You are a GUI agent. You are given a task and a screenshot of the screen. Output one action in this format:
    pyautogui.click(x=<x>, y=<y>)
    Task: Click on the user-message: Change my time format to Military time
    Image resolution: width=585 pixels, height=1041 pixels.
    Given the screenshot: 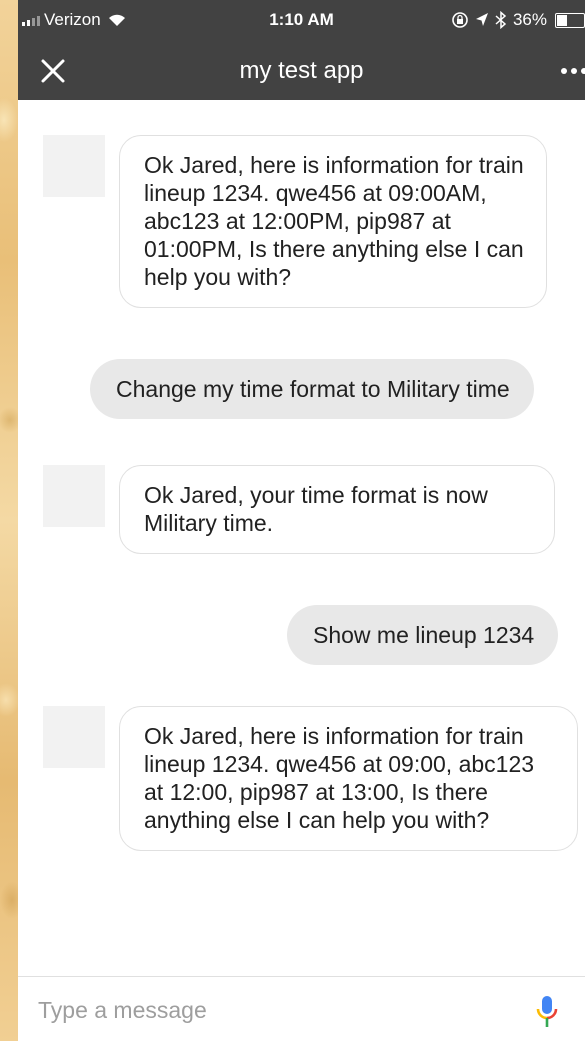 What is the action you would take?
    pyautogui.click(x=312, y=389)
    